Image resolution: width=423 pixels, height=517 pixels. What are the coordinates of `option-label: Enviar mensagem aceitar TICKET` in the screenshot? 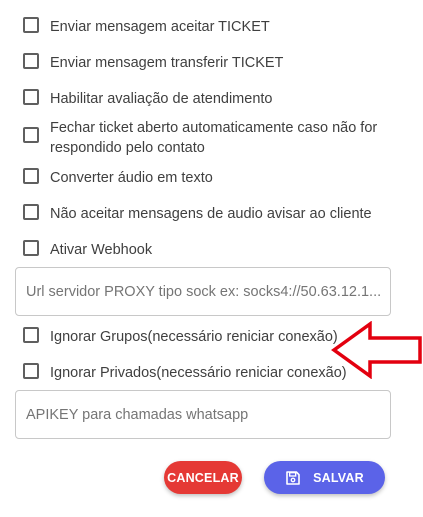 It's located at (160, 27).